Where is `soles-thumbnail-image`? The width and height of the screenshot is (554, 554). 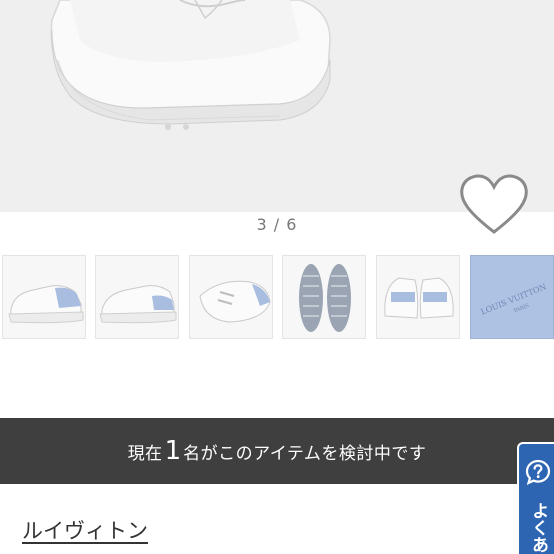 soles-thumbnail-image is located at coordinates (324, 297).